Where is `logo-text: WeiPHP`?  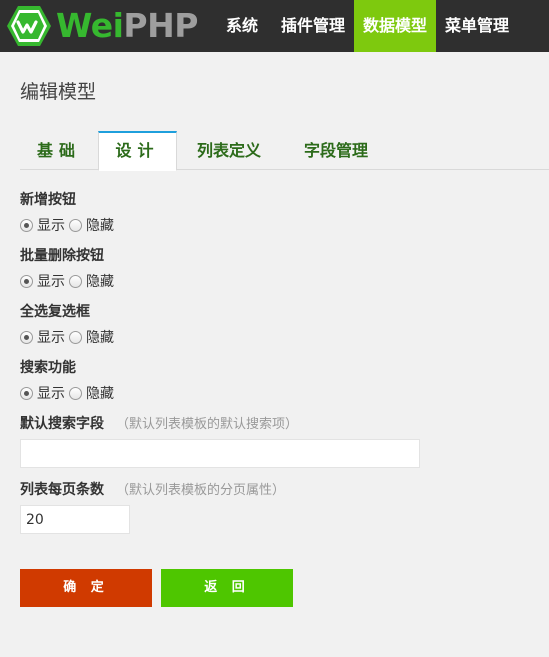
logo-text: WeiPHP is located at coordinates (127, 26).